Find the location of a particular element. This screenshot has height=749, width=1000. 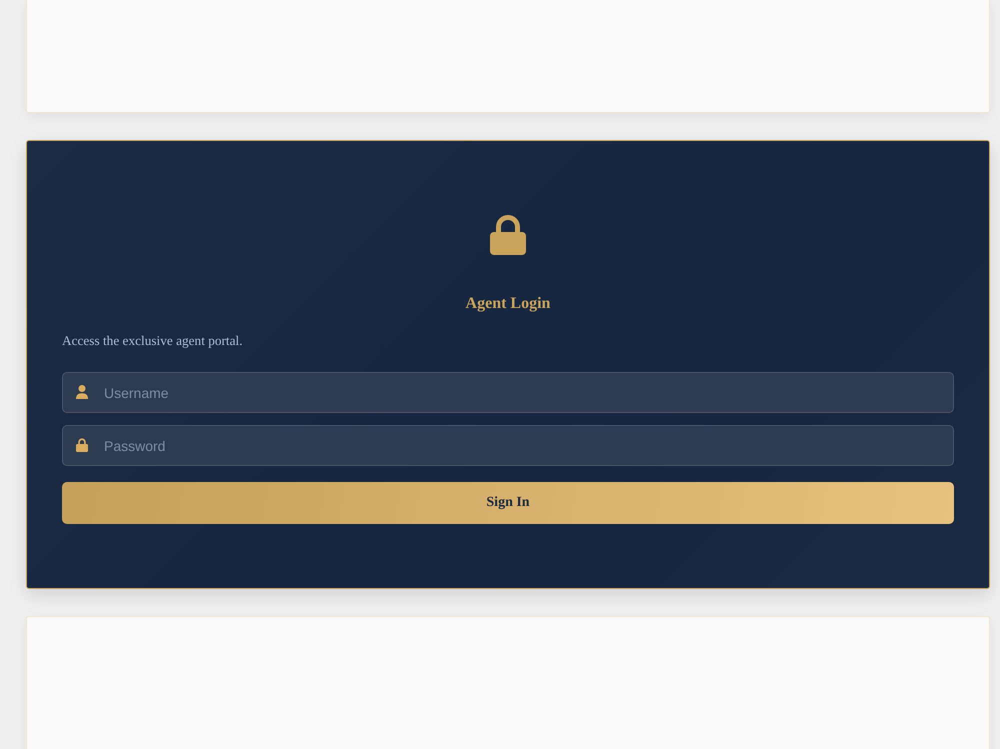

login-description: Access the exclusive agent portal. is located at coordinates (152, 341).